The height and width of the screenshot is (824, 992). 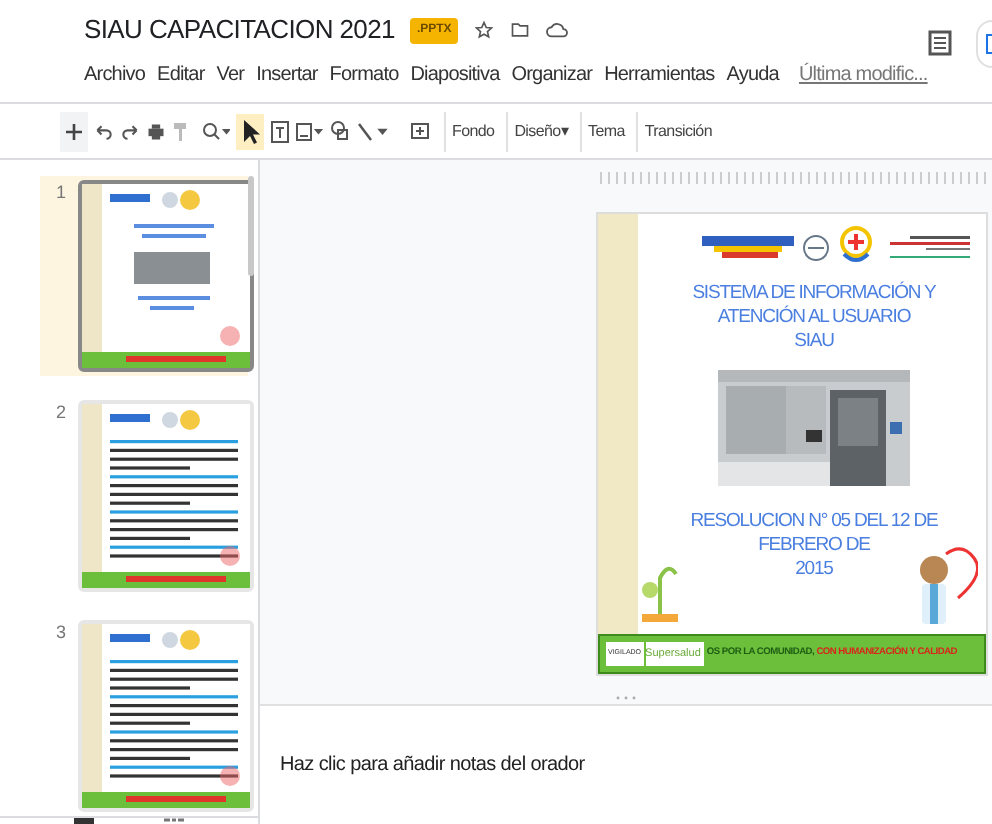 What do you see at coordinates (540, 131) in the screenshot?
I see `toolbar-button: Diseño▾` at bounding box center [540, 131].